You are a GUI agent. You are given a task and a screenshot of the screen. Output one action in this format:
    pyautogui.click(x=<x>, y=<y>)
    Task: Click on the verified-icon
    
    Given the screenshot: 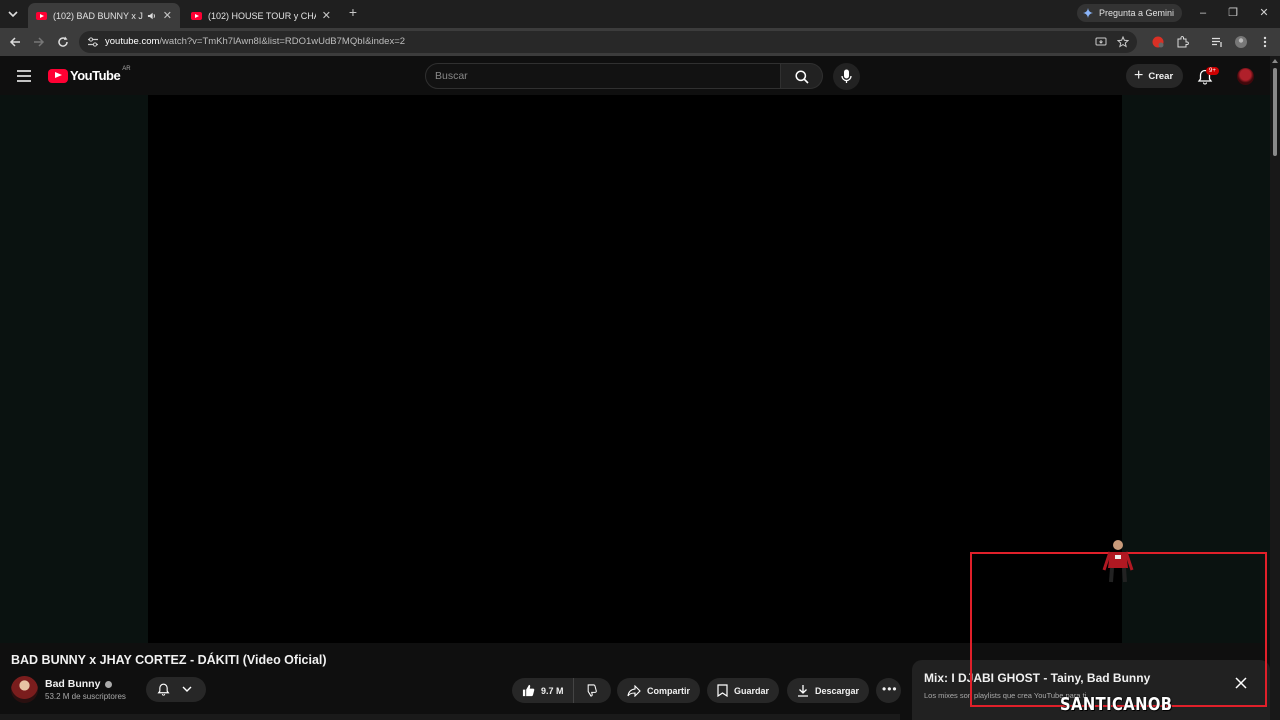 What is the action you would take?
    pyautogui.click(x=109, y=684)
    